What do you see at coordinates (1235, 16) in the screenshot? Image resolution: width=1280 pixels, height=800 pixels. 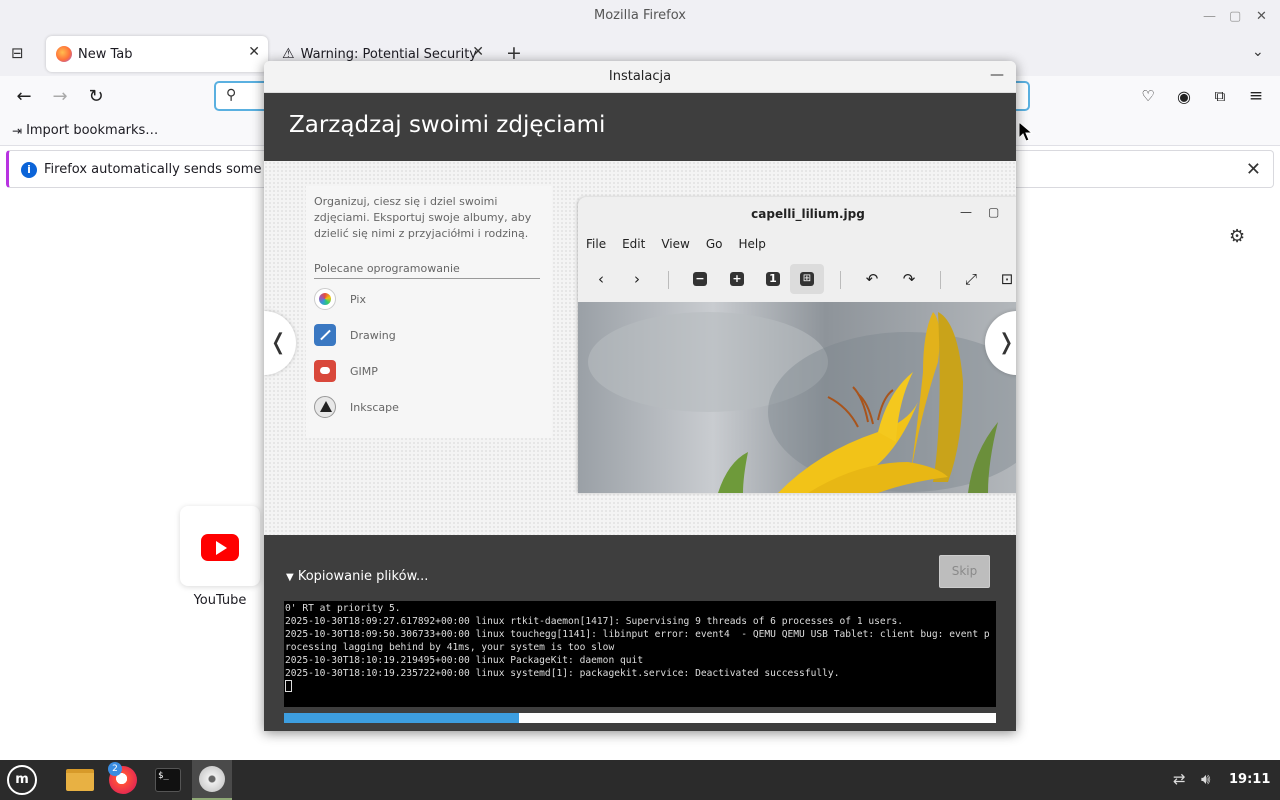 I see `maximize-icon: ▢` at bounding box center [1235, 16].